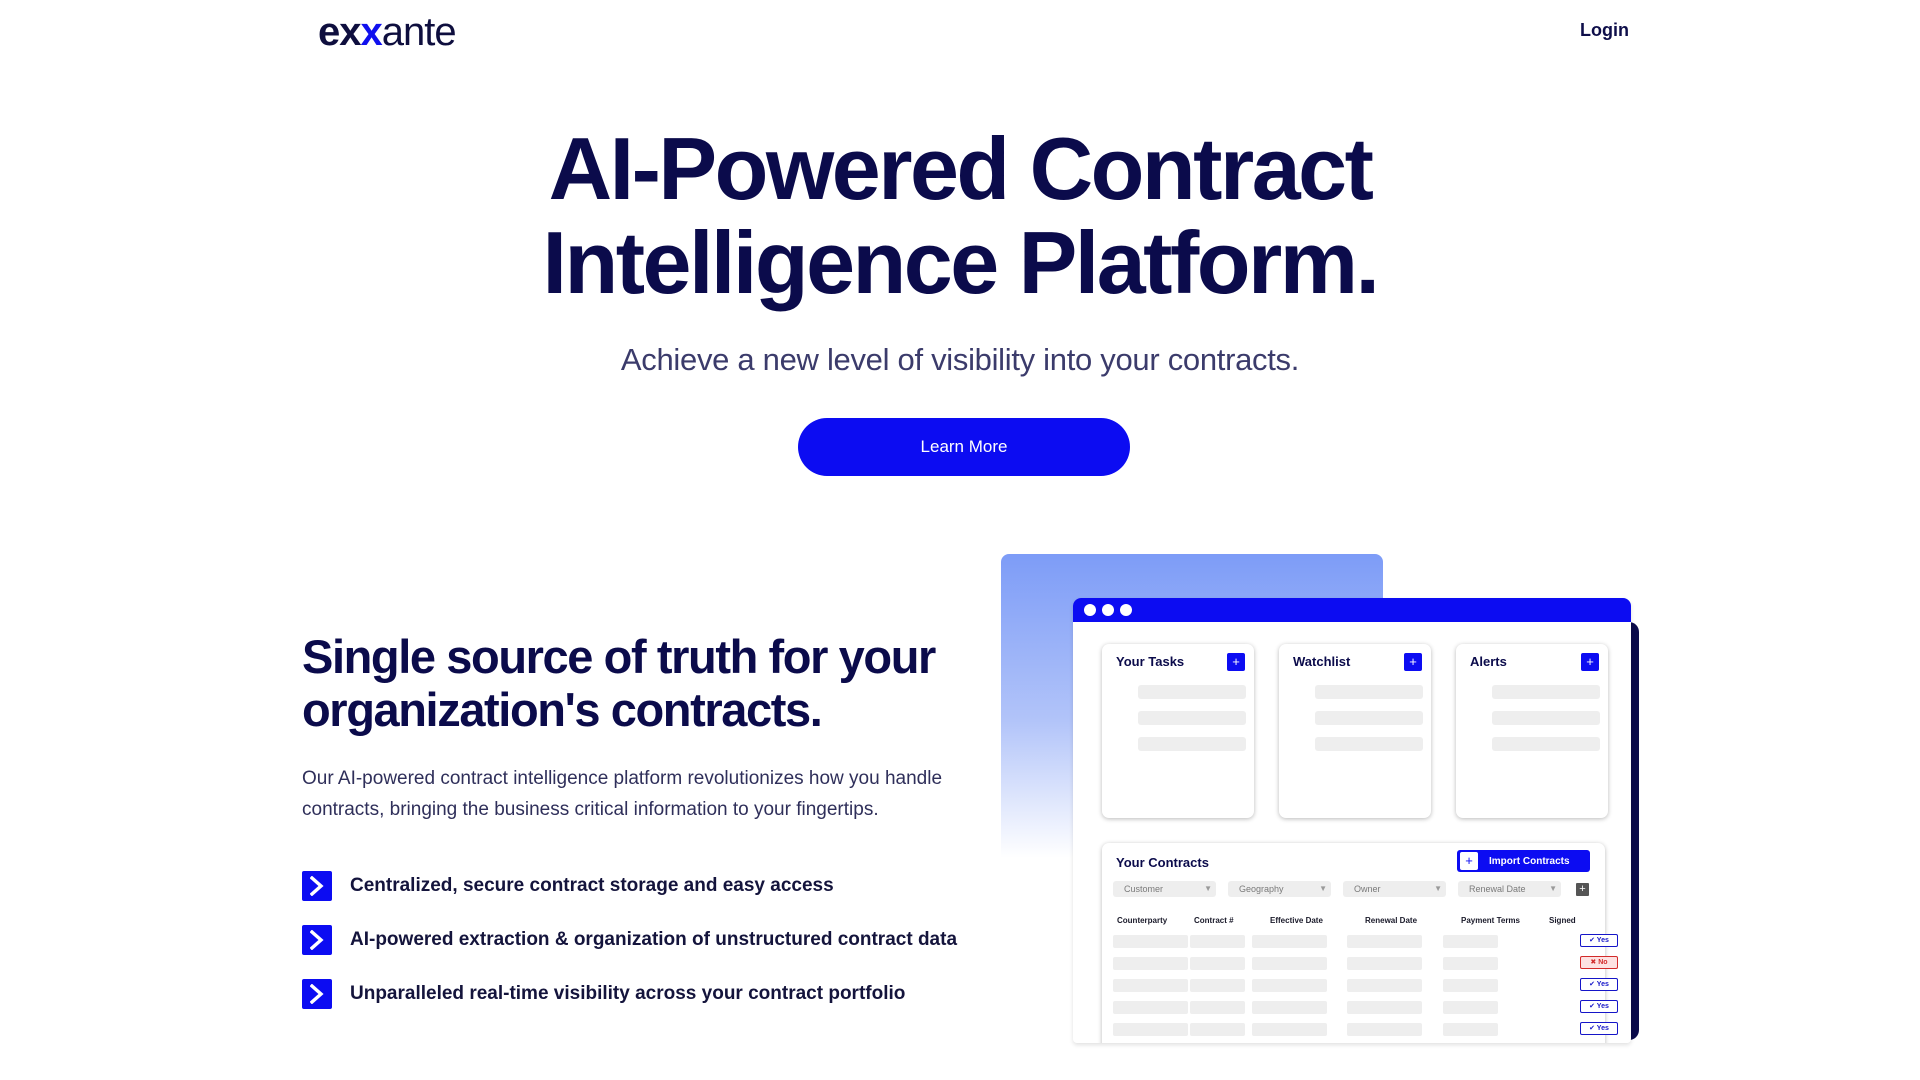  Describe the element at coordinates (1236, 662) in the screenshot. I see `add-task-plus-icon: +` at that location.